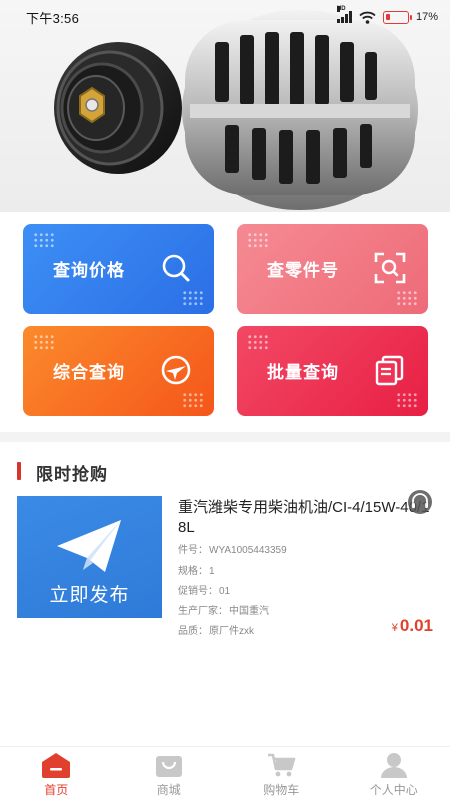 Image resolution: width=450 pixels, height=800 pixels. I want to click on battery-icon, so click(397, 17).